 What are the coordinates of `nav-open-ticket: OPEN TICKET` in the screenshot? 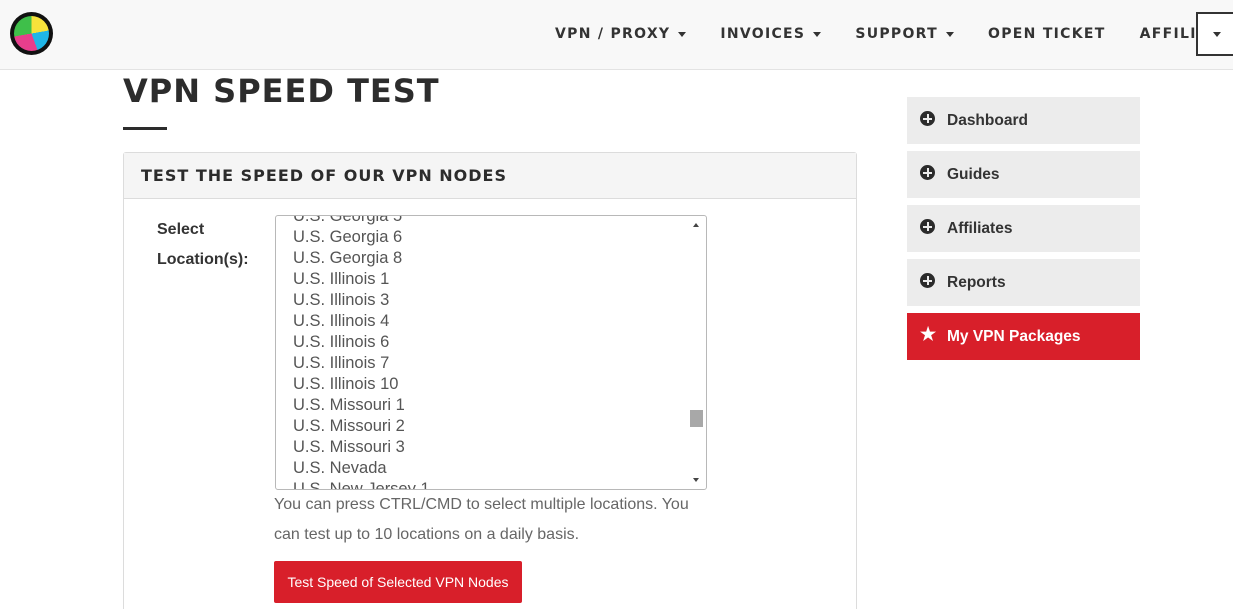 It's located at (1047, 34).